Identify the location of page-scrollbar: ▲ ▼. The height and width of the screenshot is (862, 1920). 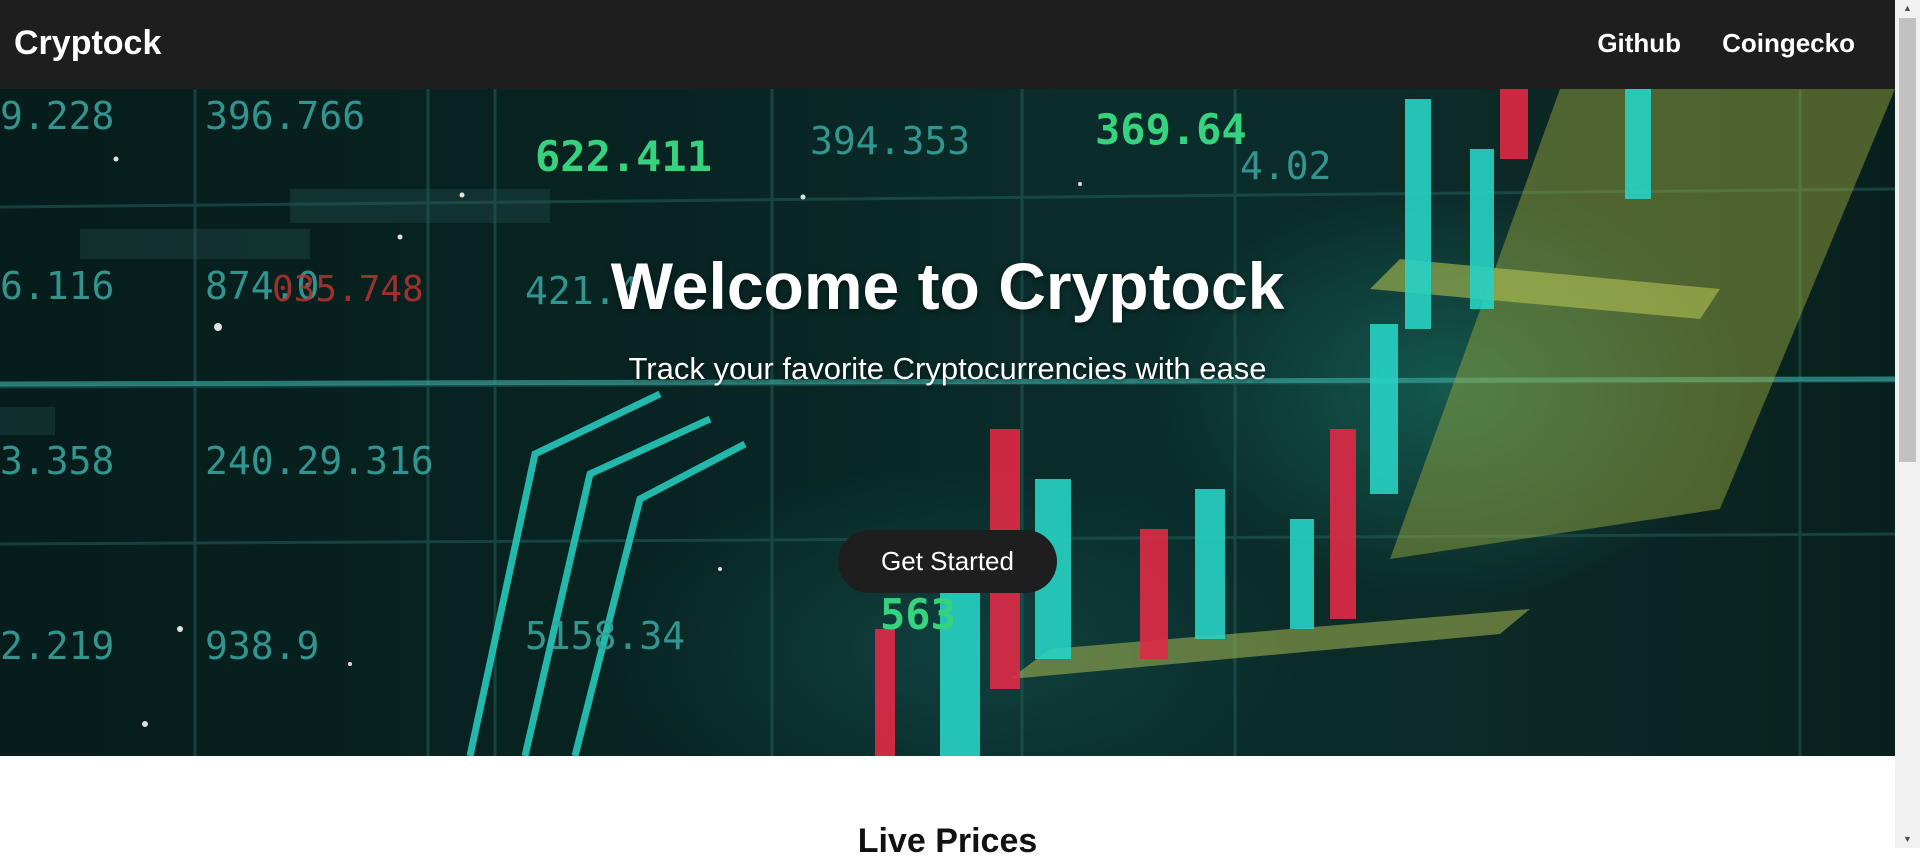
(1907, 424).